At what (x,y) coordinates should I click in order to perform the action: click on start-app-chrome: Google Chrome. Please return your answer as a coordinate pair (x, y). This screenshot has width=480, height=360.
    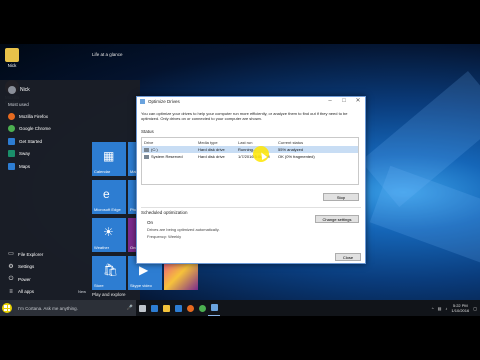
    Looking at the image, I should click on (46, 129).